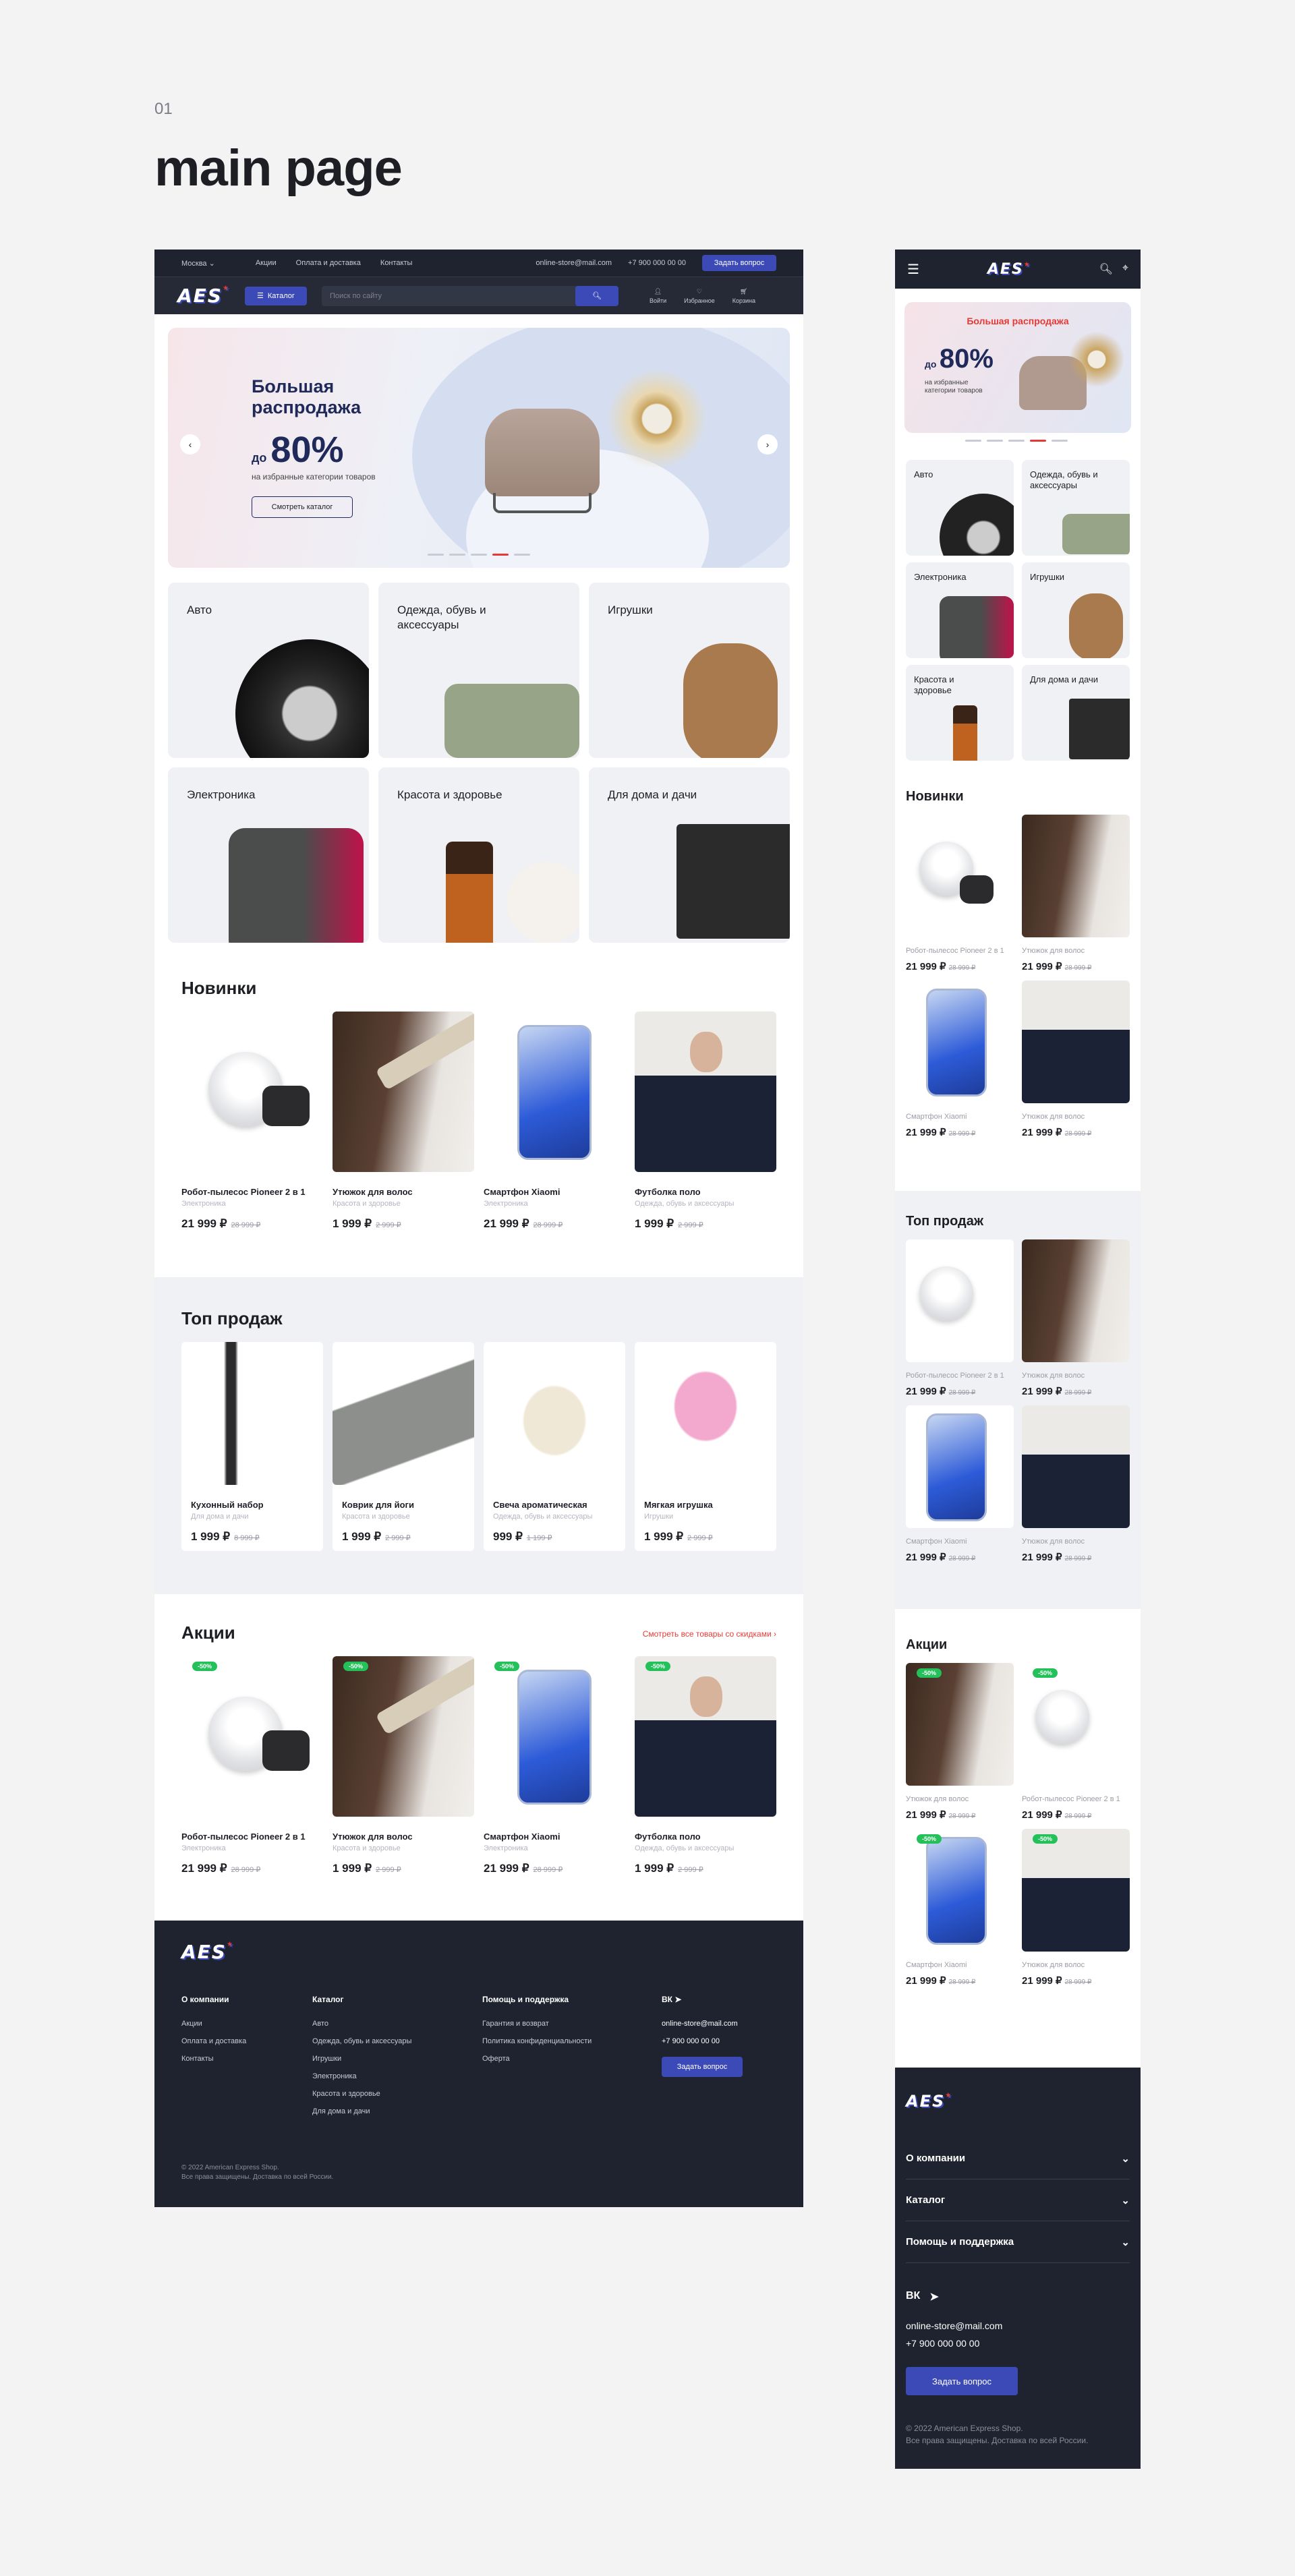 This screenshot has width=1295, height=2576. I want to click on footer-logo: AES★, so click(207, 1952).